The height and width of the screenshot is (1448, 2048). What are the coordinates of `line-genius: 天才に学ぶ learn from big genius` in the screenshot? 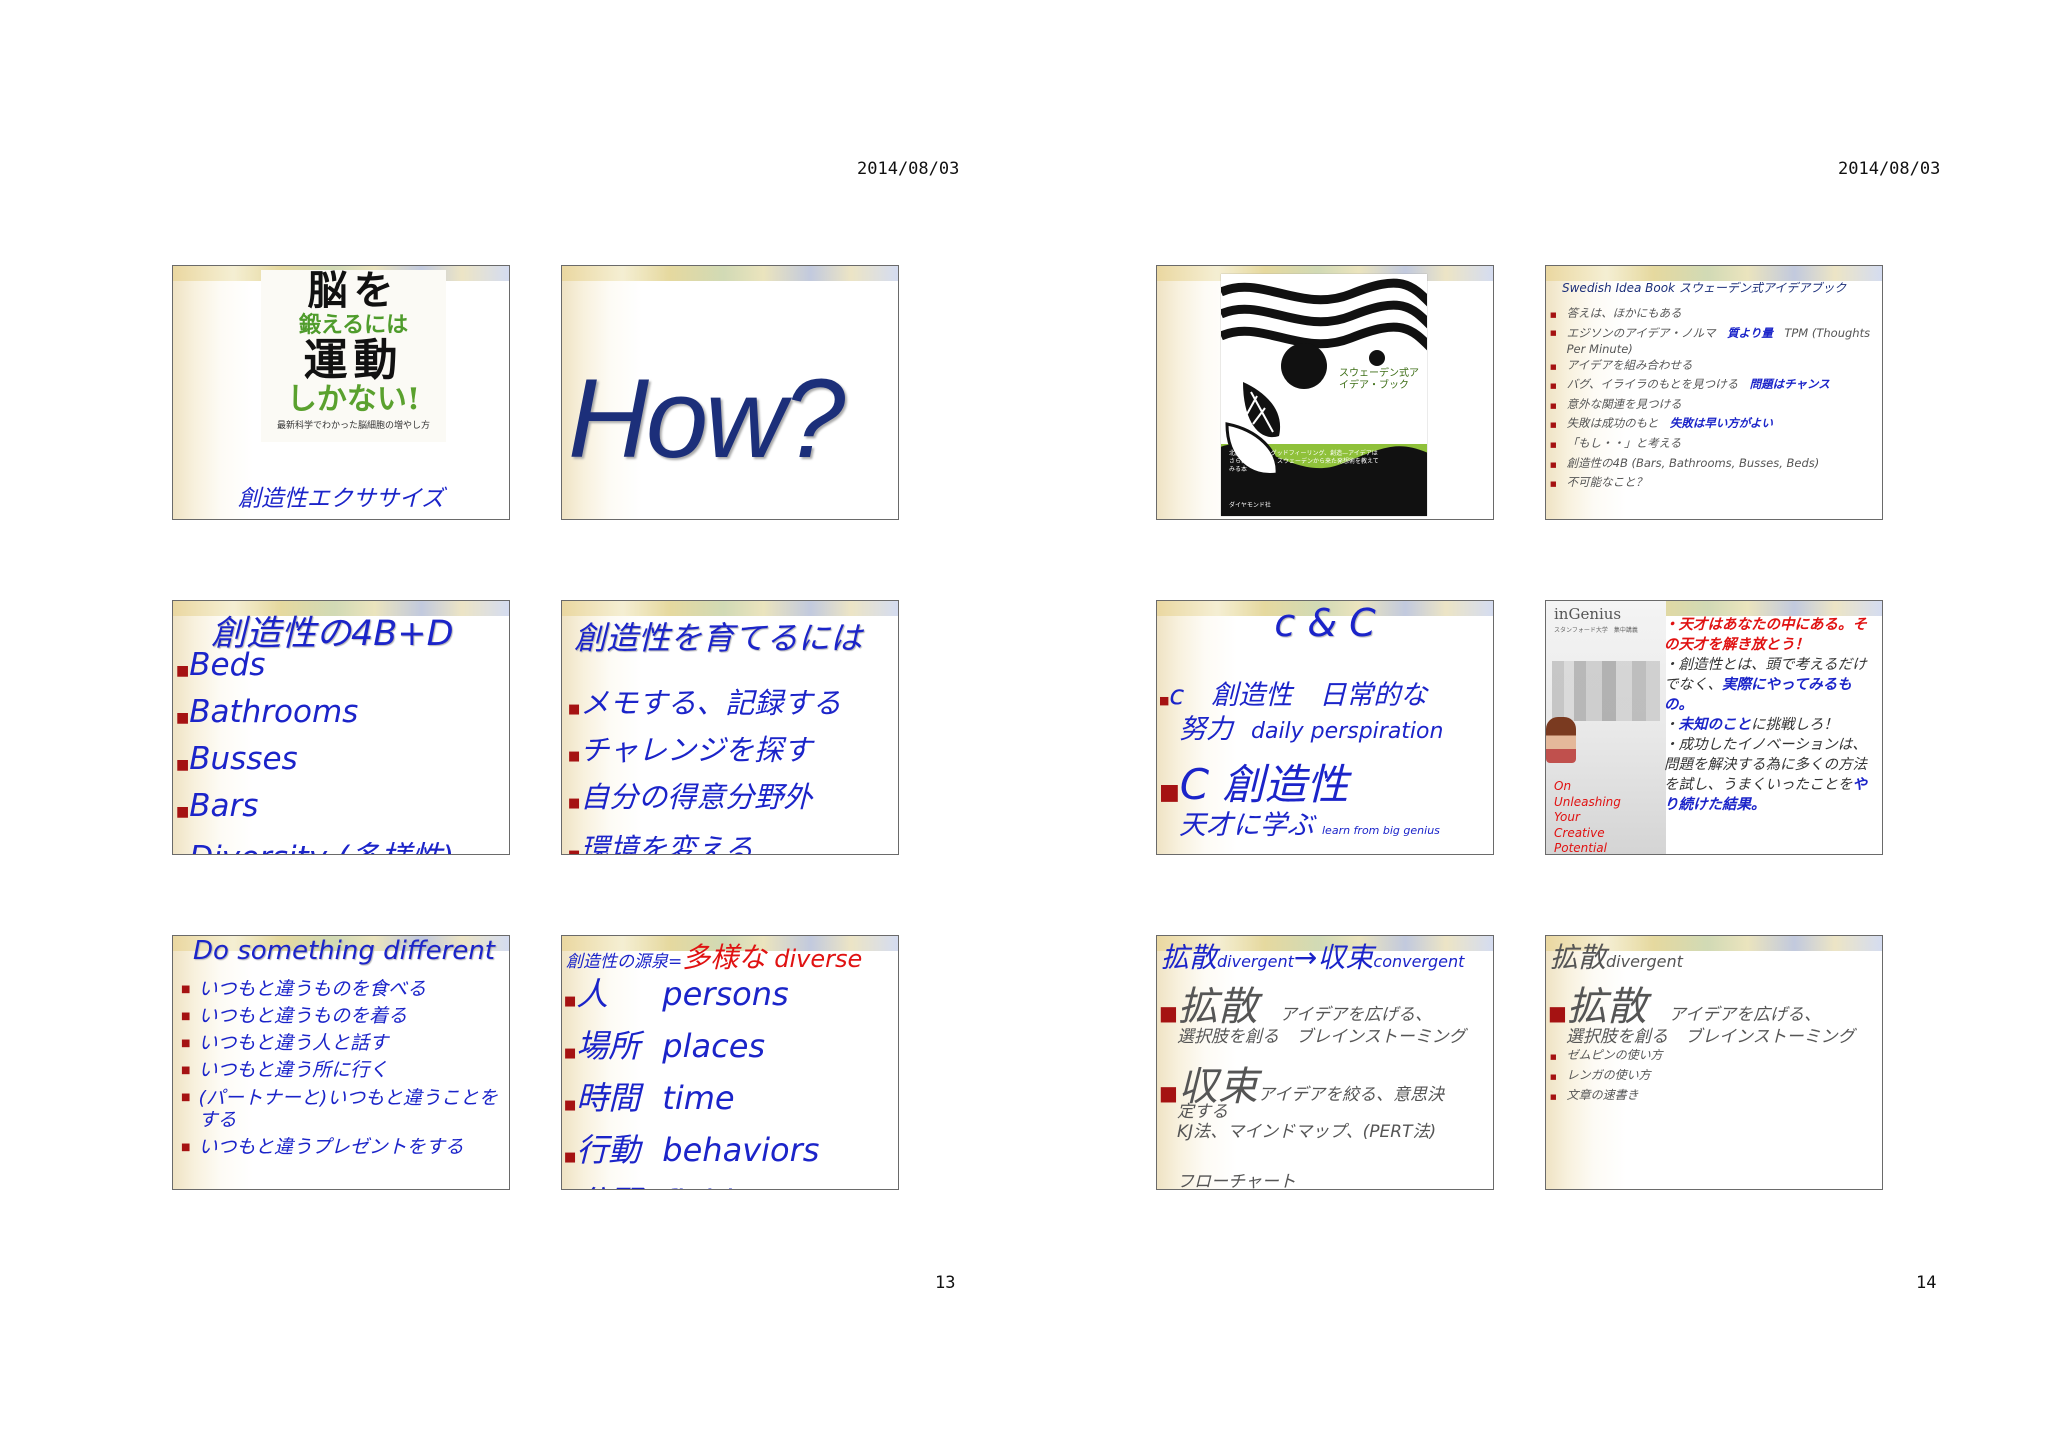 It's located at (1309, 825).